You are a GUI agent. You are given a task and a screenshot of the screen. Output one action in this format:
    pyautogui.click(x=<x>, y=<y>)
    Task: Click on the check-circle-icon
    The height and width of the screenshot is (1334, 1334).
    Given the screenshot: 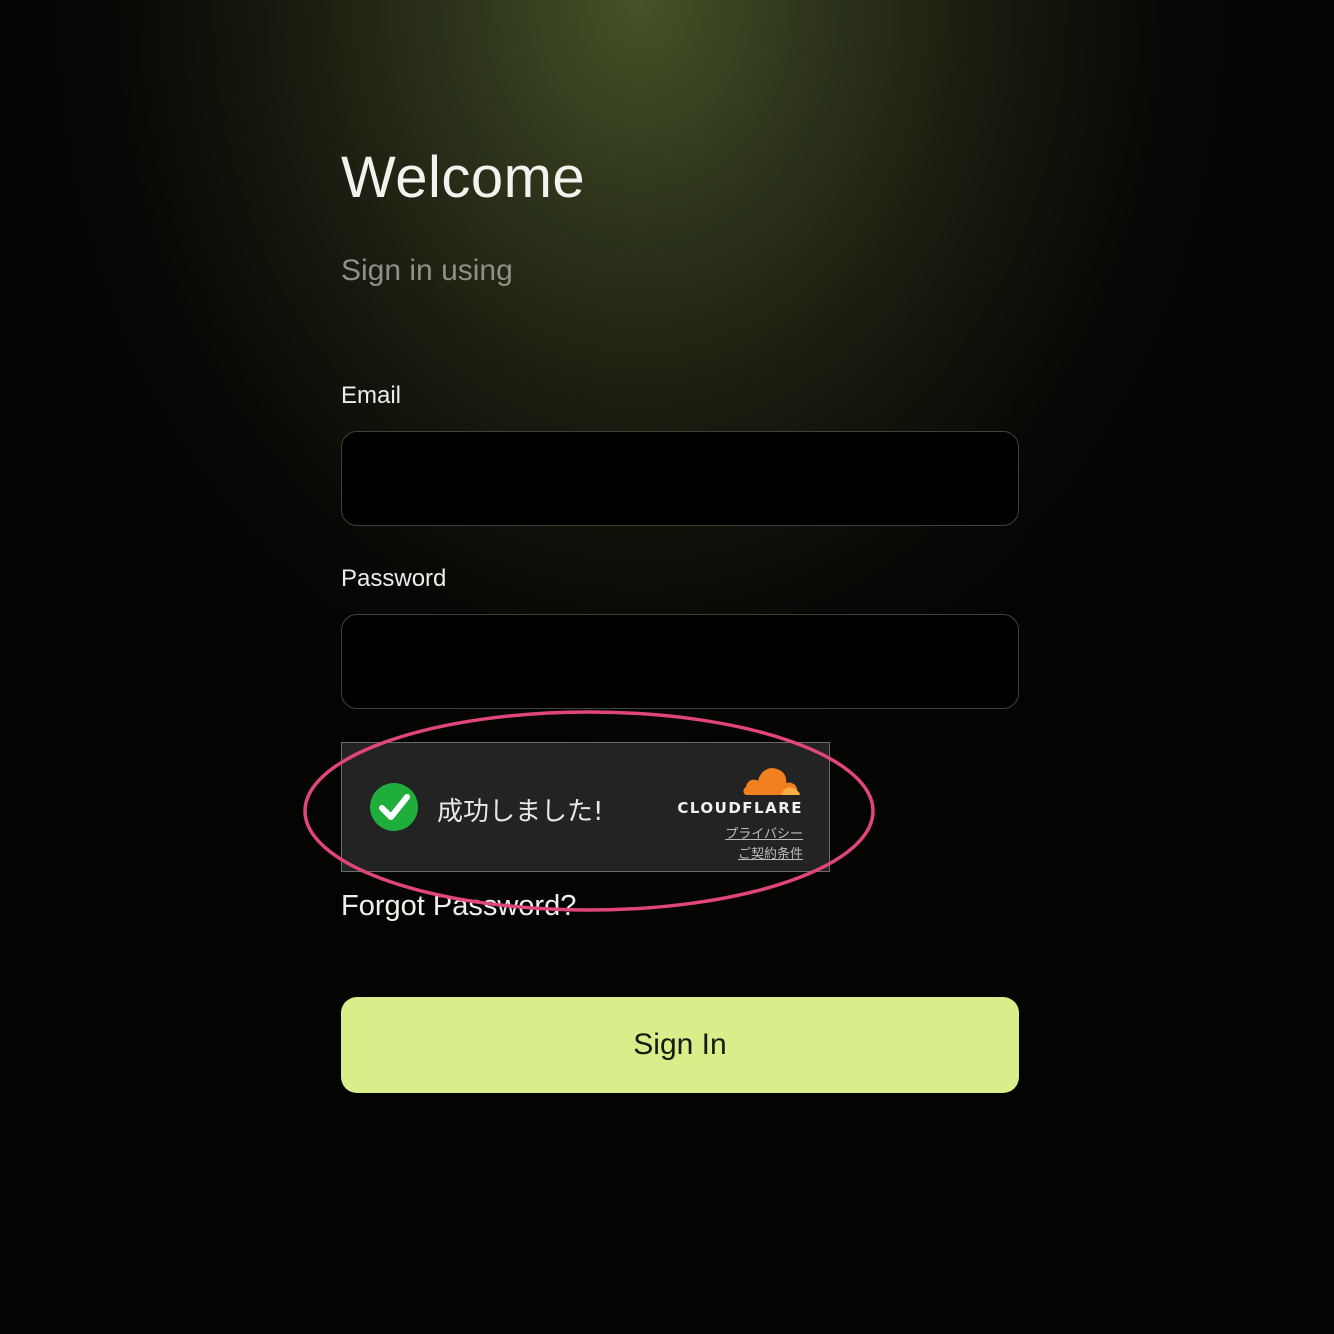 What is the action you would take?
    pyautogui.click(x=394, y=807)
    